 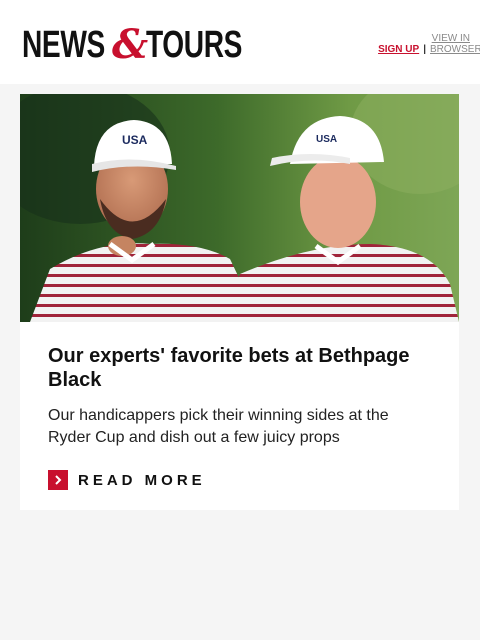 What do you see at coordinates (135, 140) in the screenshot?
I see `left-cap-text: USA` at bounding box center [135, 140].